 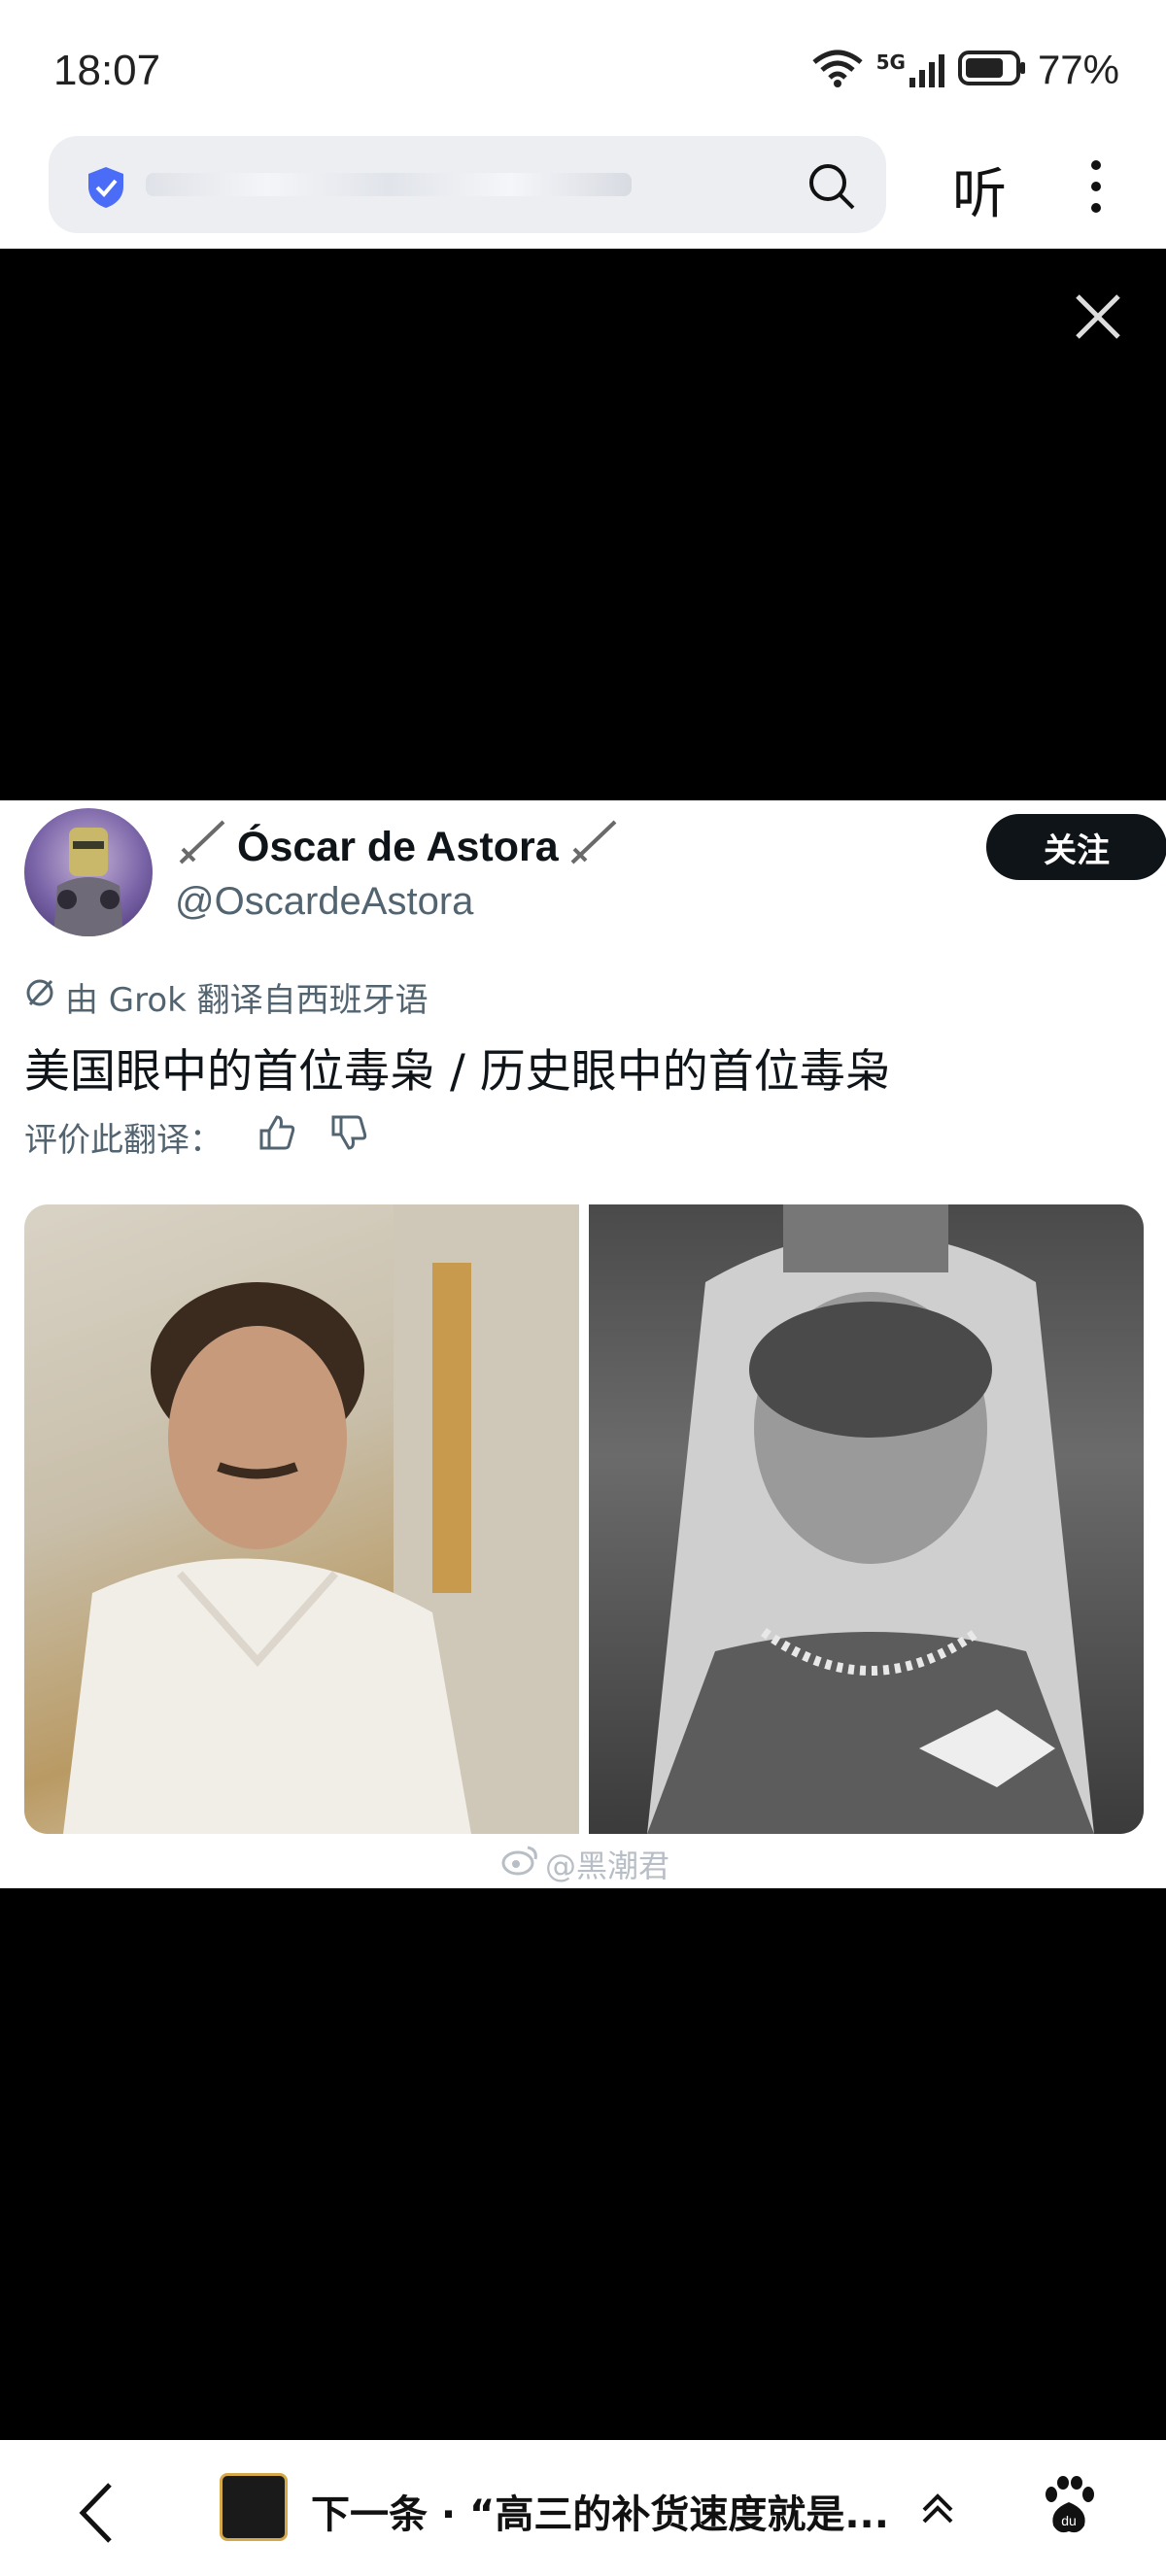 What do you see at coordinates (991, 70) in the screenshot?
I see `battery-icon` at bounding box center [991, 70].